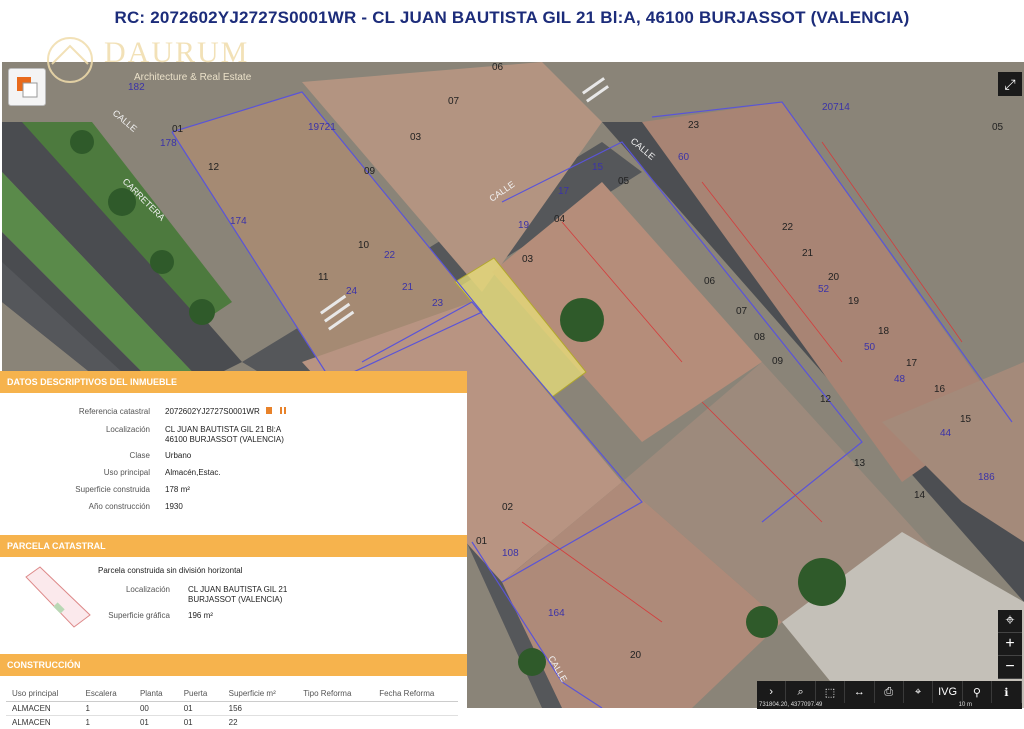 This screenshot has height=729, width=1024. What do you see at coordinates (900, 379) in the screenshot?
I see `svg-text: 48` at bounding box center [900, 379].